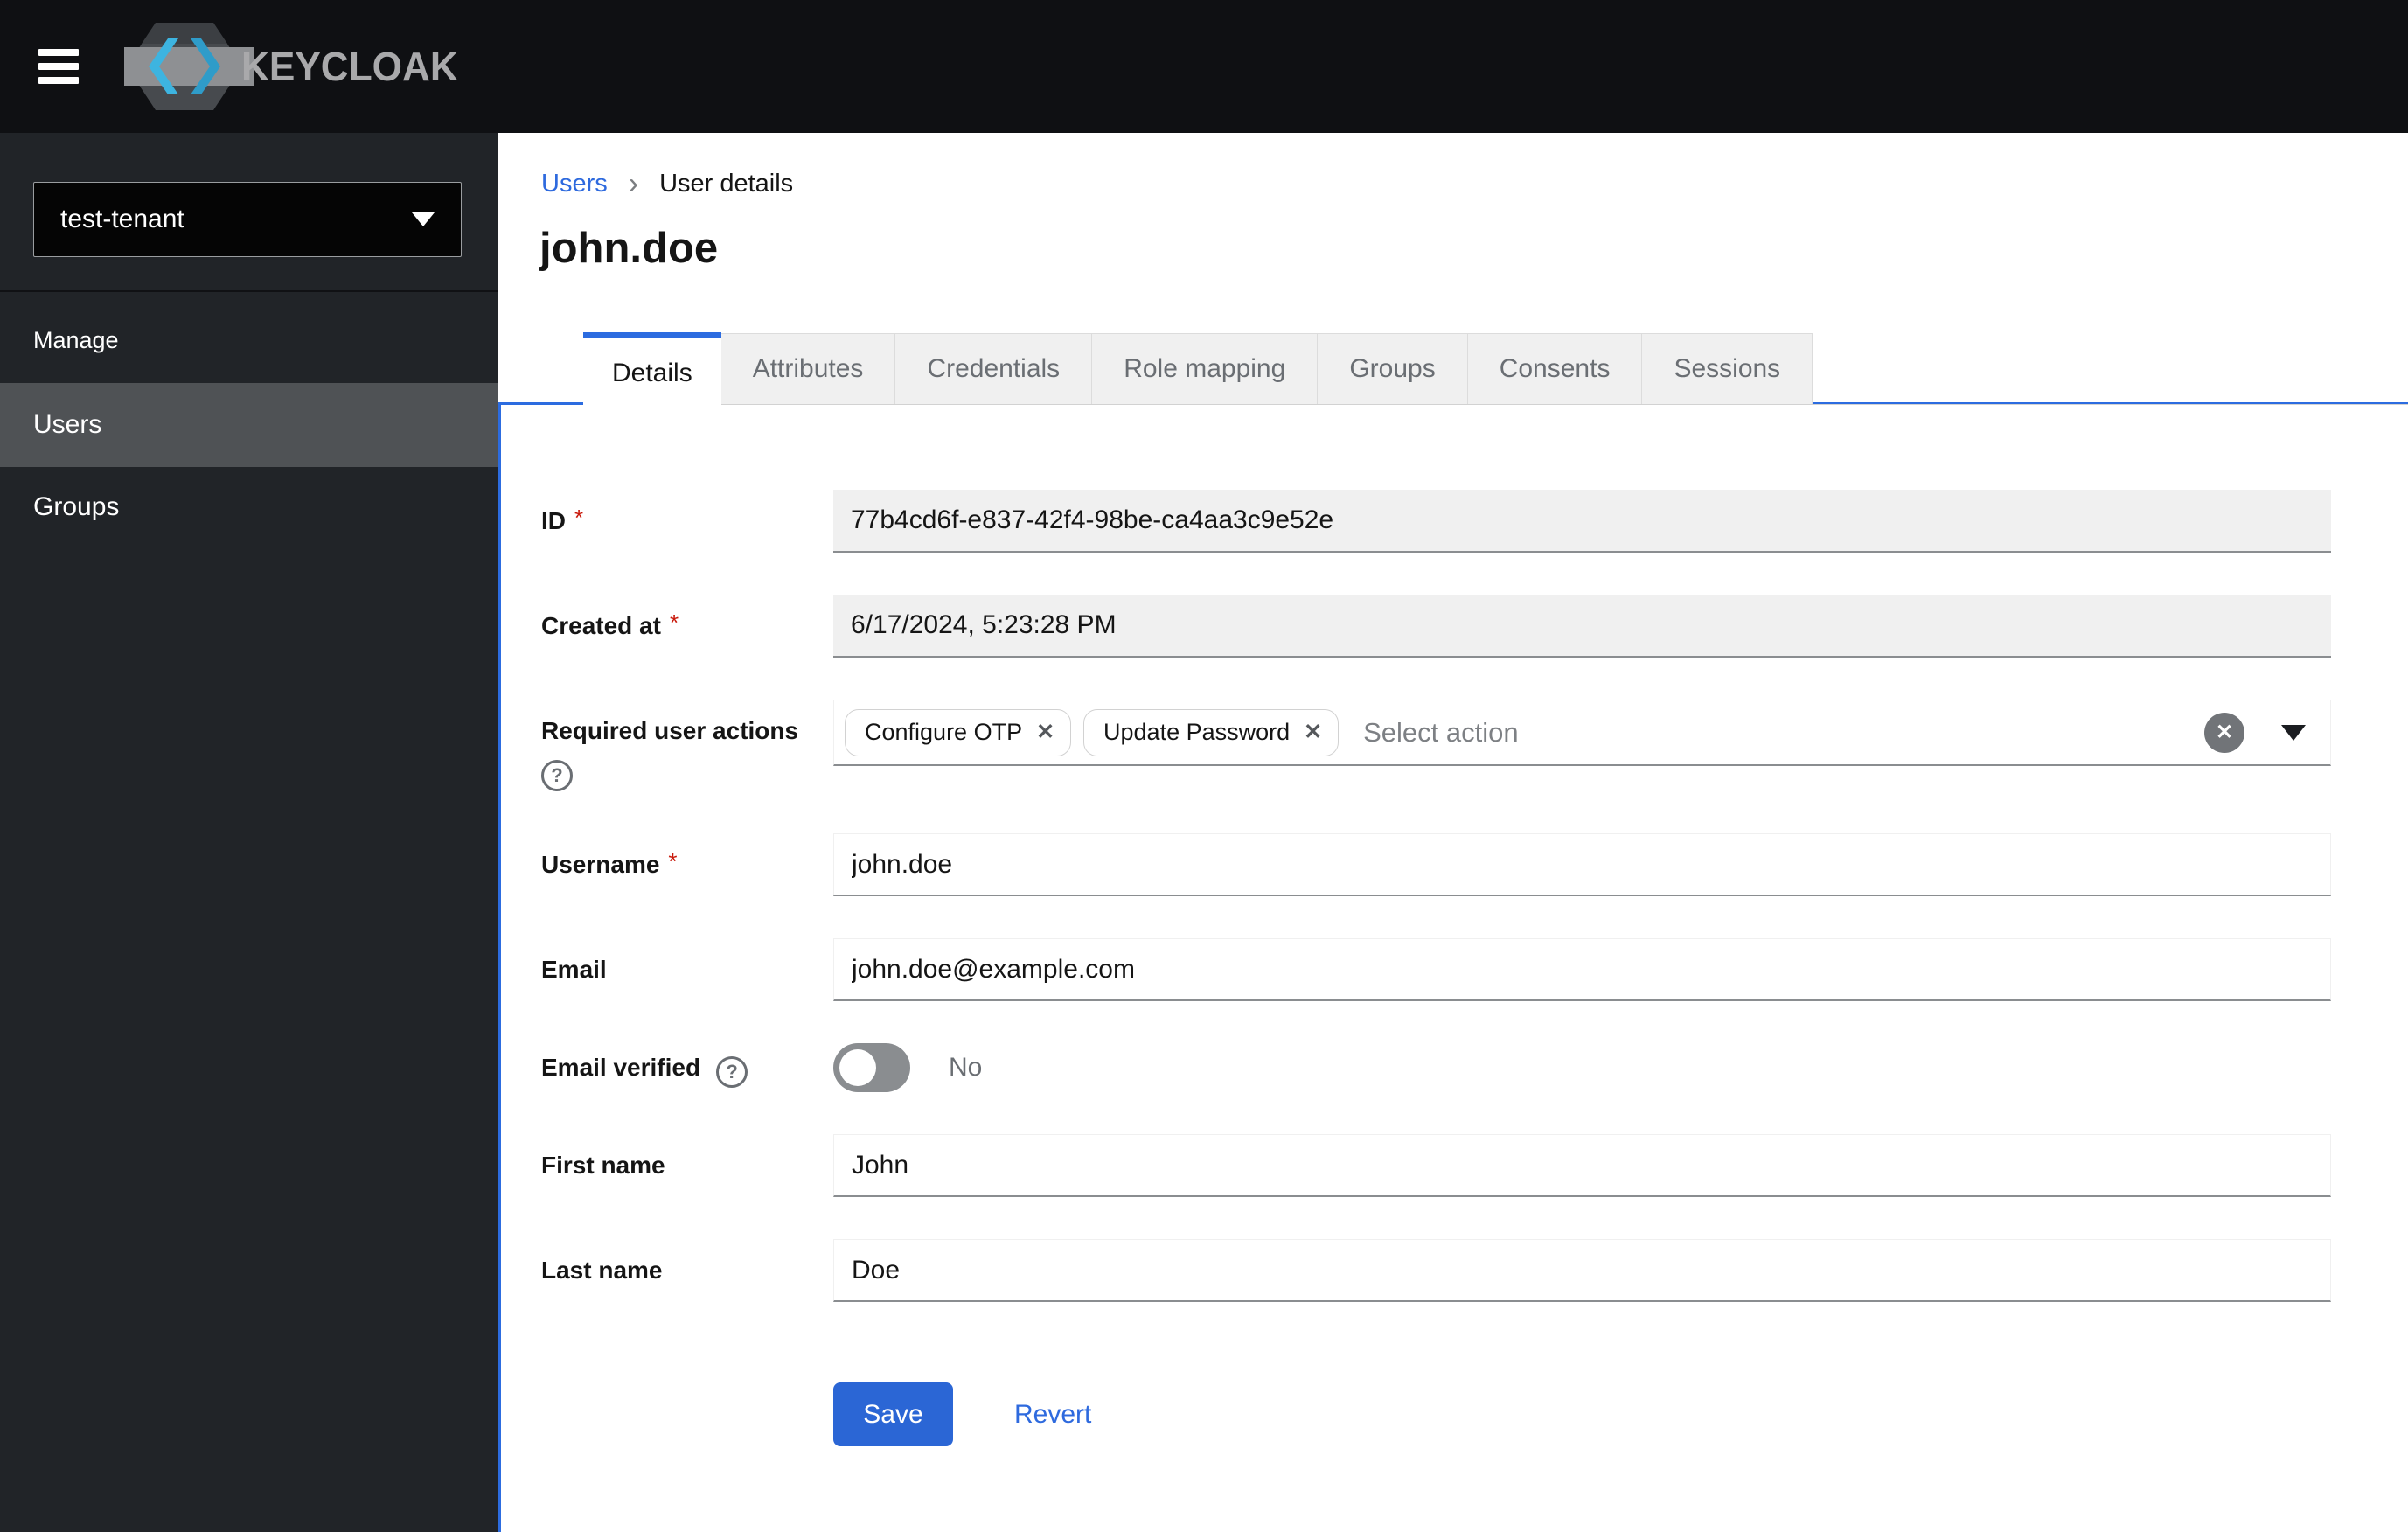  Describe the element at coordinates (857, 1067) in the screenshot. I see `toggle-knob` at that location.